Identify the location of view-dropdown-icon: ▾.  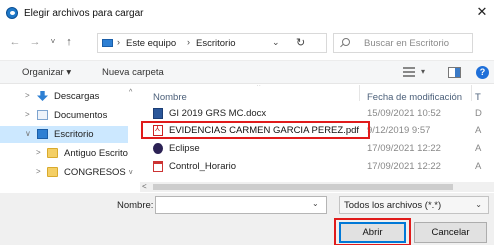
(423, 71).